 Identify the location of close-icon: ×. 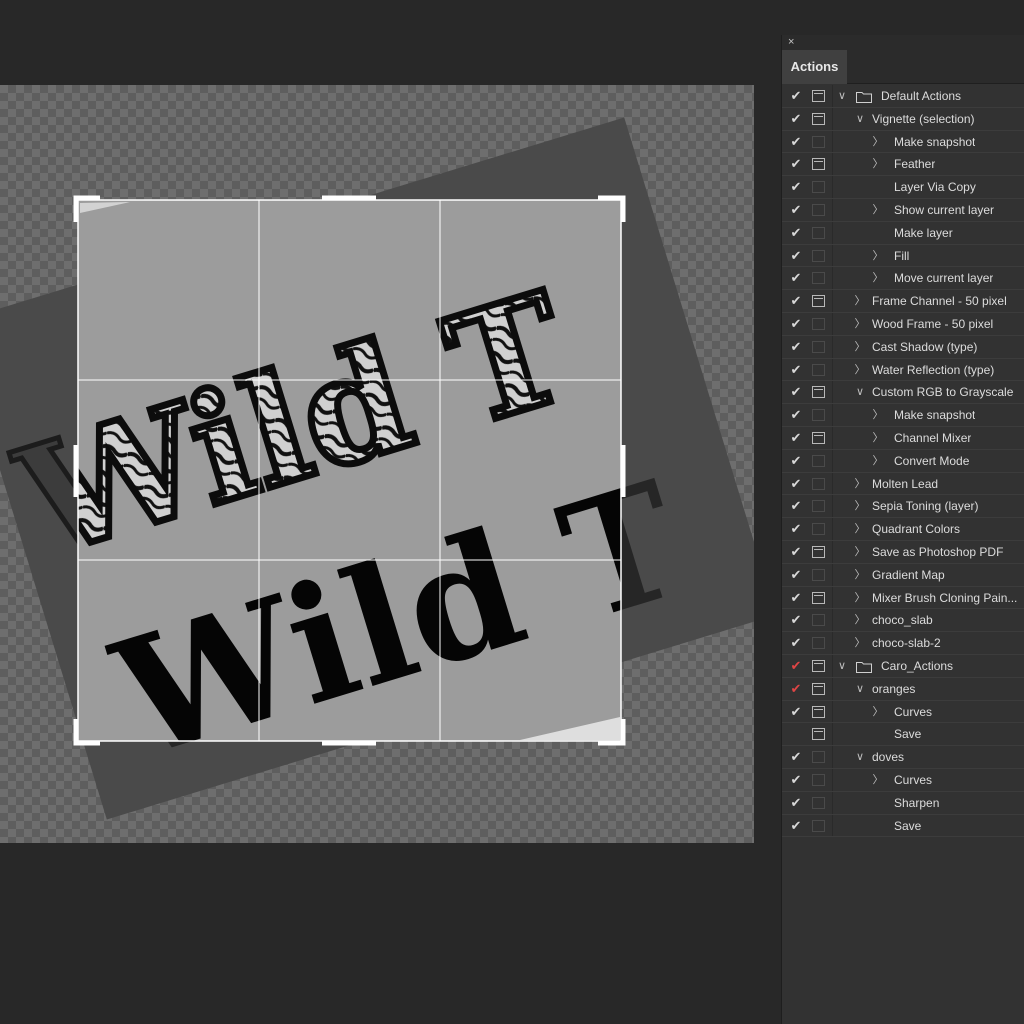
(791, 42).